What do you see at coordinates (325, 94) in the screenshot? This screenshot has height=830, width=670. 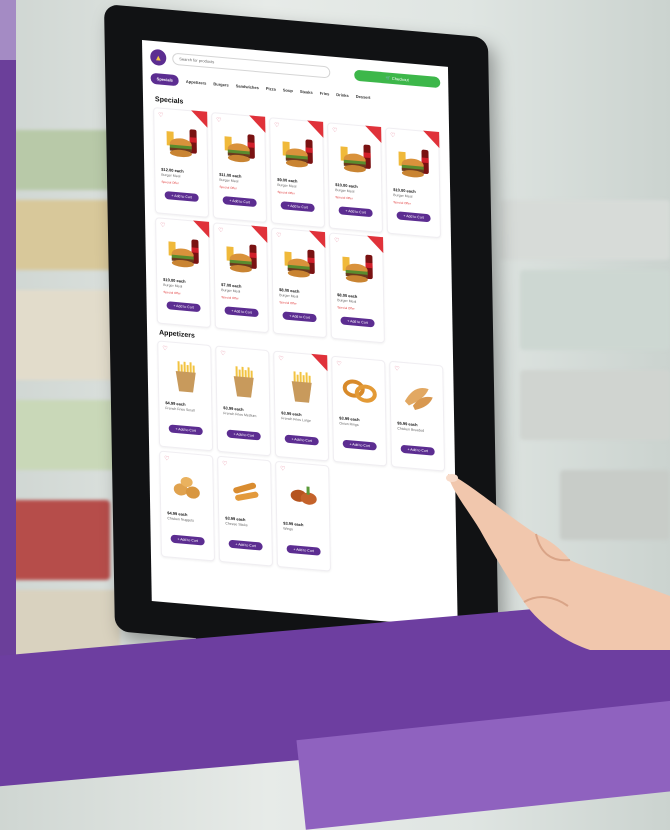 I see `category-tab-fries: Fries` at bounding box center [325, 94].